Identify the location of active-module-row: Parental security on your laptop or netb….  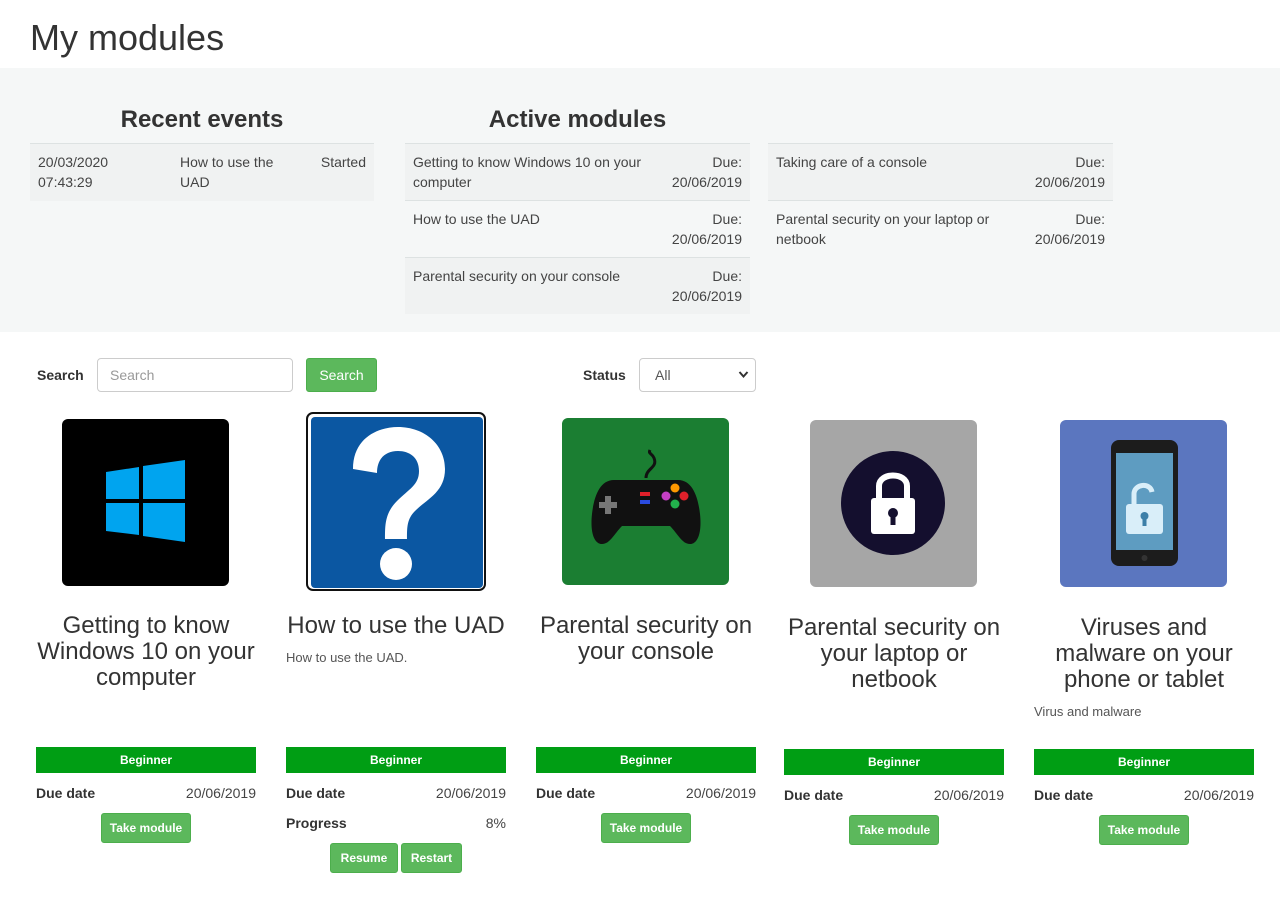
(940, 228).